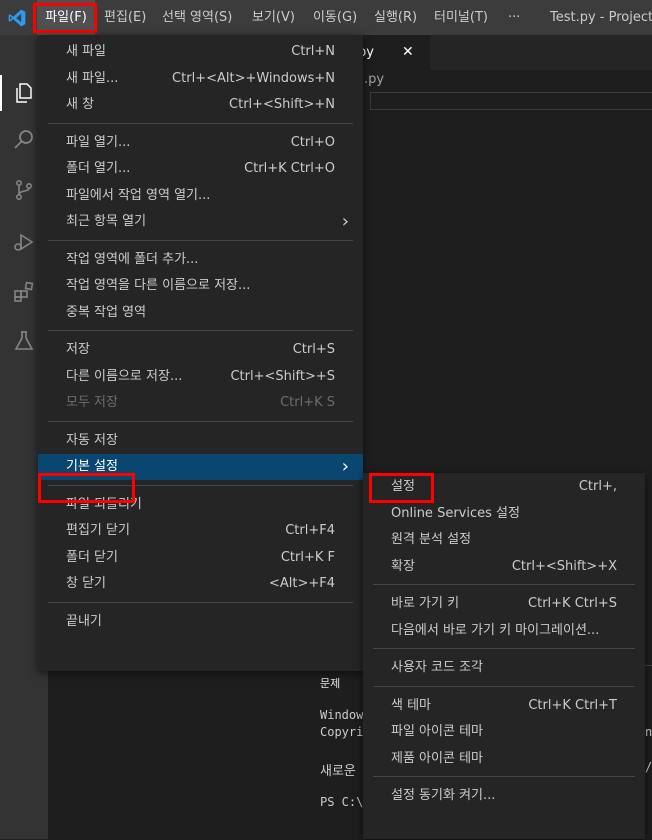 The image size is (652, 840). I want to click on testing-flask-icon, so click(24, 341).